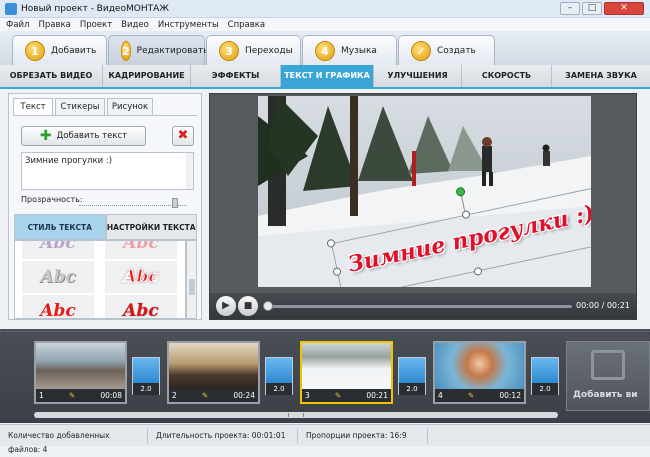 This screenshot has width=650, height=457. I want to click on menu-video: Видео, so click(135, 25).